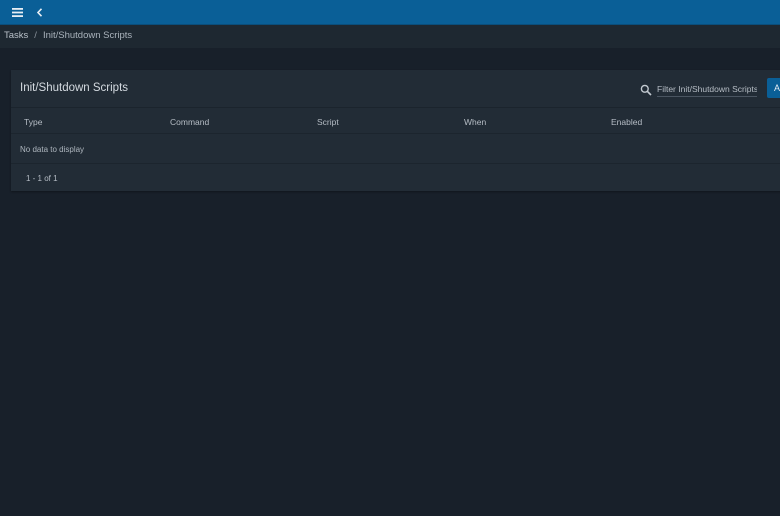 The image size is (780, 516). I want to click on breadcrumb-item-tasks: Tasks, so click(16, 35).